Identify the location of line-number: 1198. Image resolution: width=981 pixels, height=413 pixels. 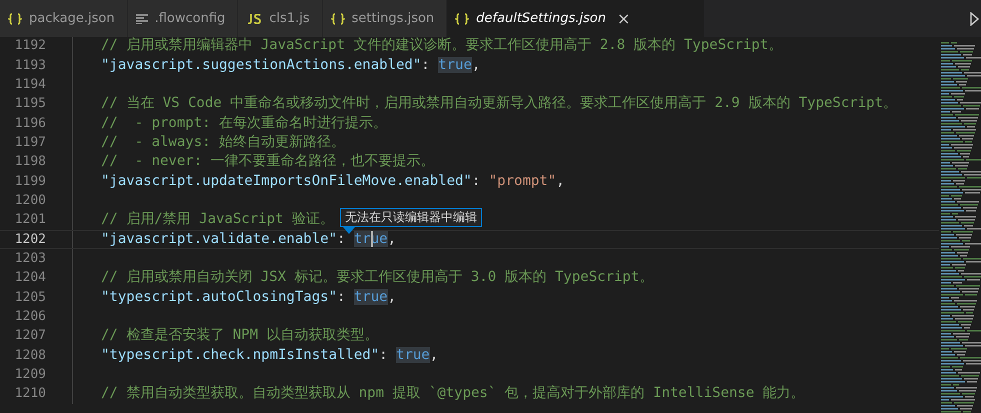
(30, 162).